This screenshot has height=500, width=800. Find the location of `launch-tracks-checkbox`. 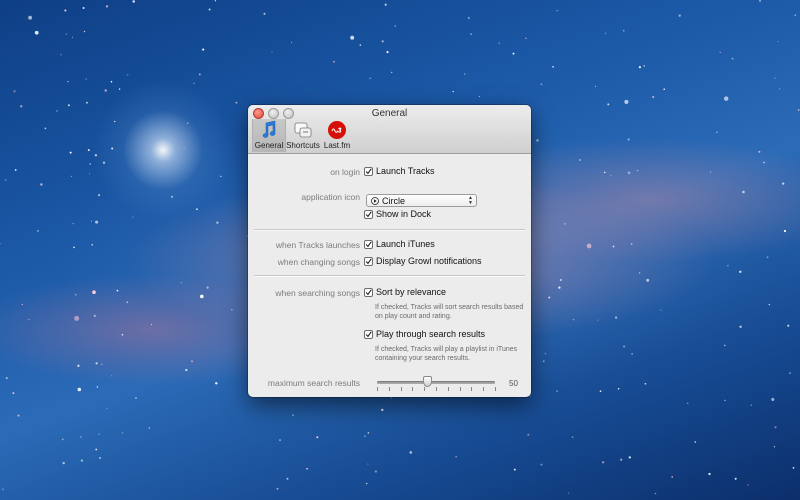

launch-tracks-checkbox is located at coordinates (368, 171).